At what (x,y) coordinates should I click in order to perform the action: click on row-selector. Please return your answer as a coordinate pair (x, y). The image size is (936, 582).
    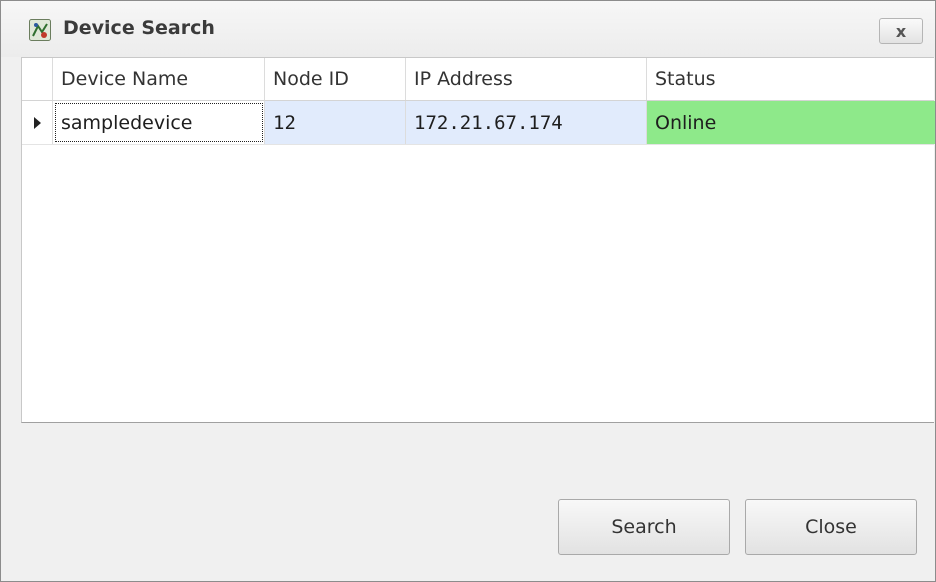
    Looking at the image, I should click on (37, 122).